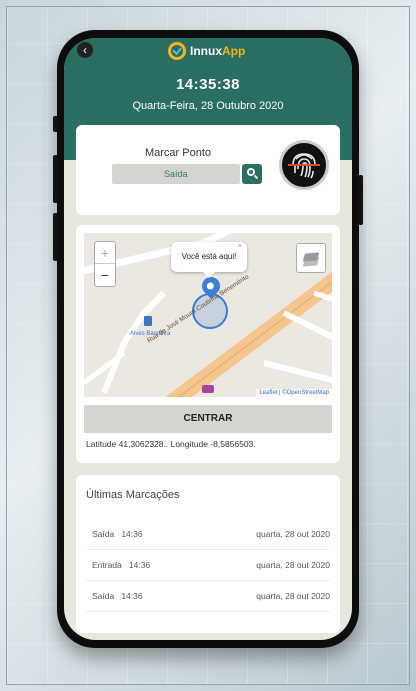 This screenshot has width=416, height=691. Describe the element at coordinates (360, 200) in the screenshot. I see `phone-power-button` at that location.